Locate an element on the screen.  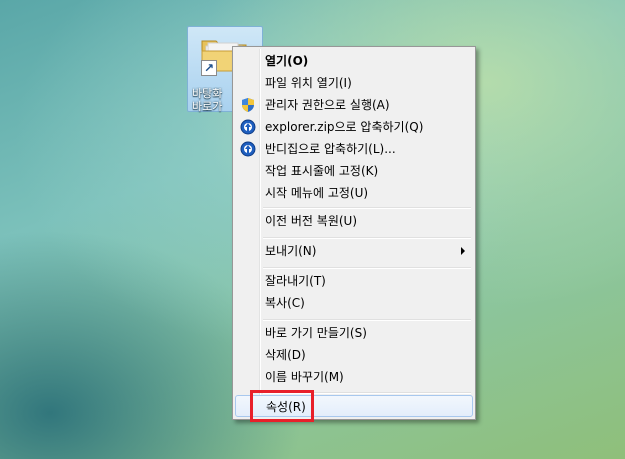
uac-shield-icon is located at coordinates (248, 105).